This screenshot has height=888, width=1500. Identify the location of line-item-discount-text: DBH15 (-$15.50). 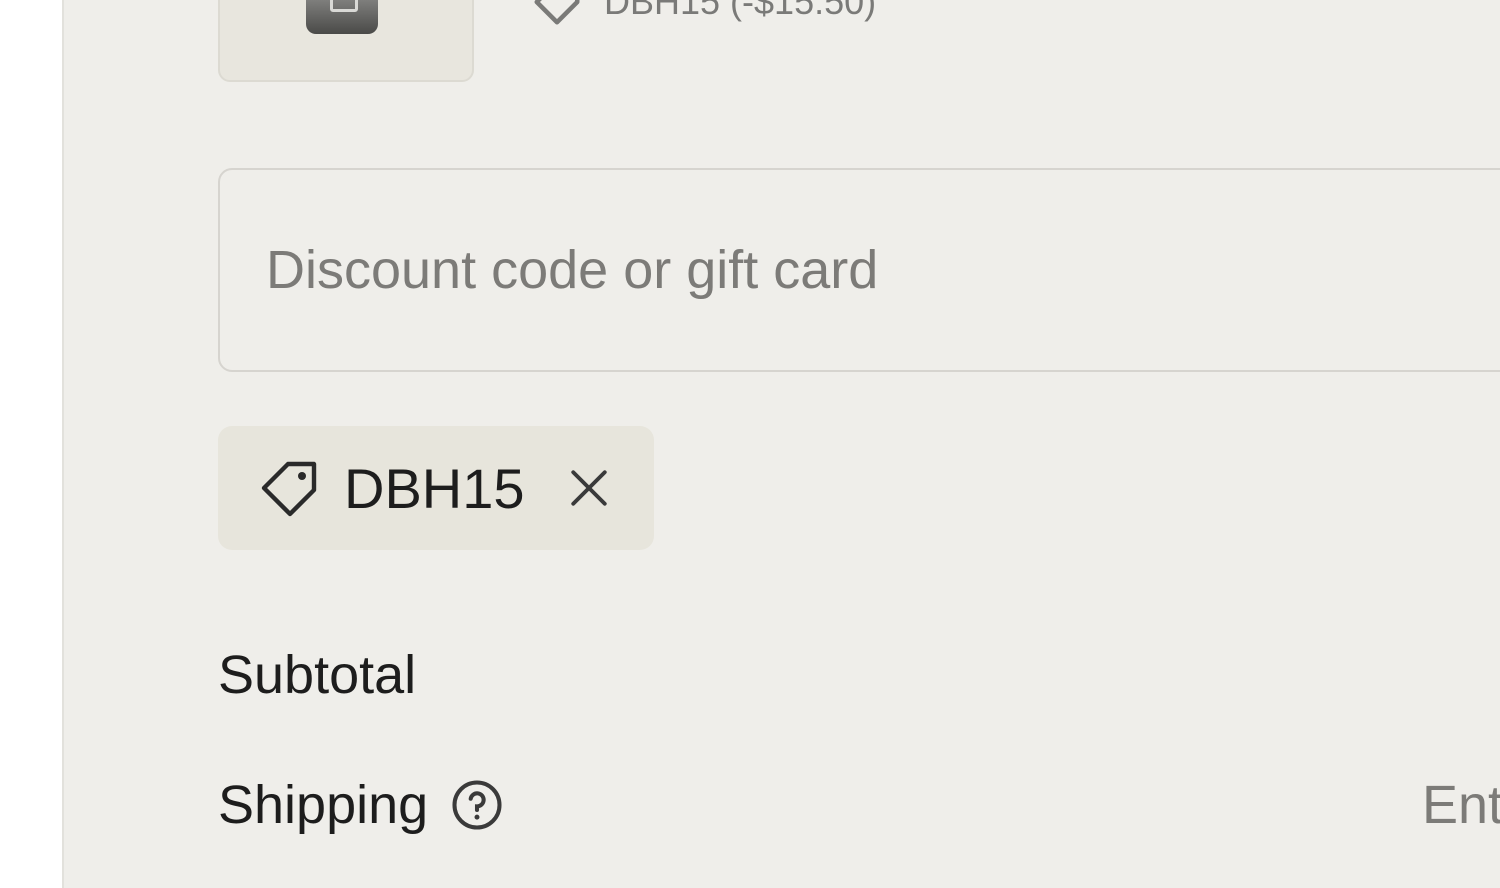
(740, 11).